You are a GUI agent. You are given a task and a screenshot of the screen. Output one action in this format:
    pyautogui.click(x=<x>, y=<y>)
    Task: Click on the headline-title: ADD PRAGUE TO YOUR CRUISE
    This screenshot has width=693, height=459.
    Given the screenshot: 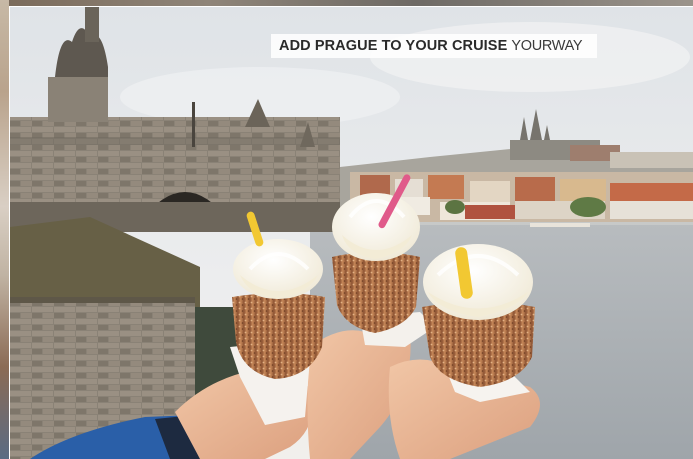 What is the action you would take?
    pyautogui.click(x=393, y=46)
    